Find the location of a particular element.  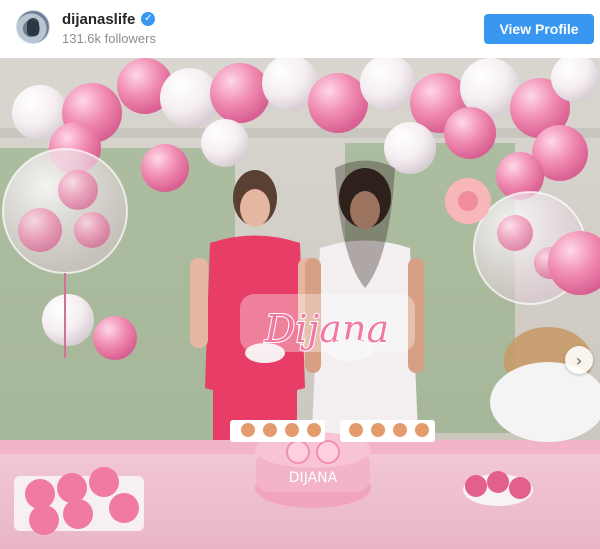

donuts-left is located at coordinates (79, 501).